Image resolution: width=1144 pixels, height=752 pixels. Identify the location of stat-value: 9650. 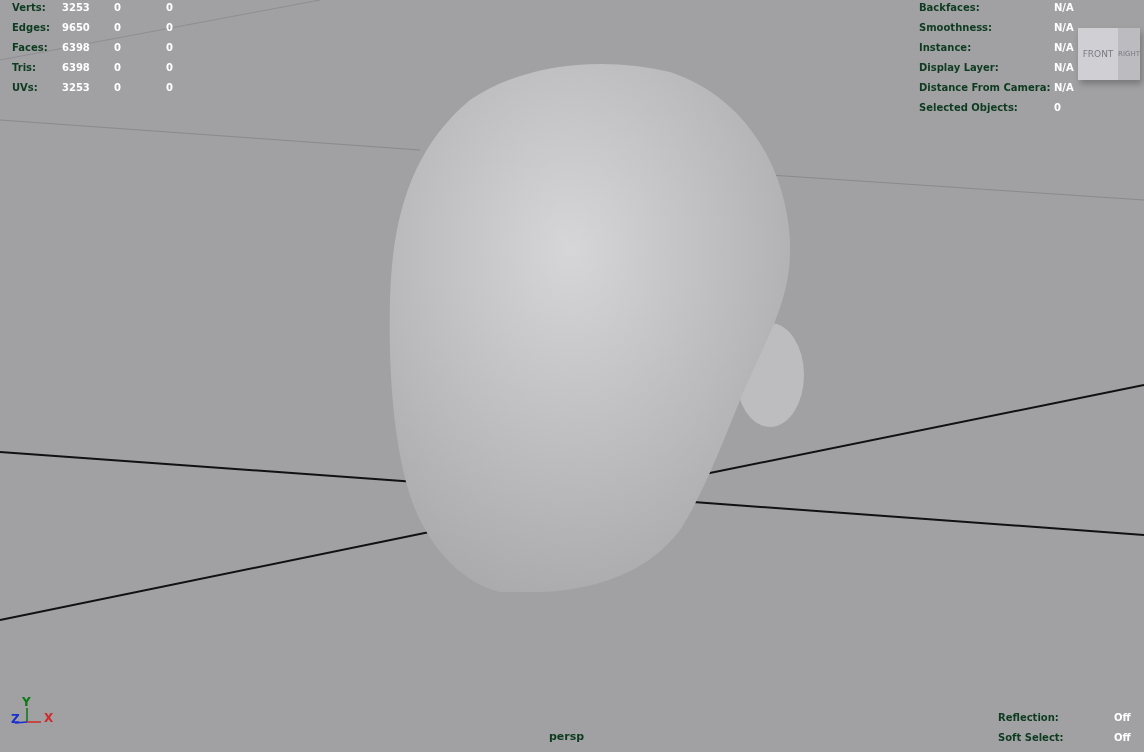
(76, 27).